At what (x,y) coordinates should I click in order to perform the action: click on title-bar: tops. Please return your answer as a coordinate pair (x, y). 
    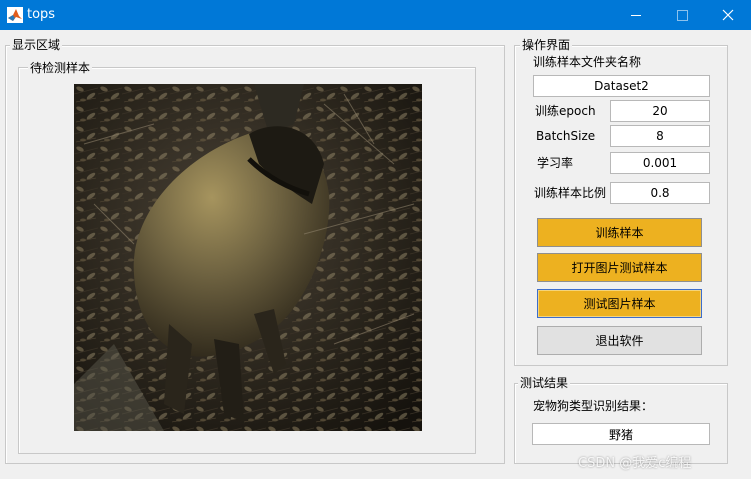
    Looking at the image, I should click on (375, 15).